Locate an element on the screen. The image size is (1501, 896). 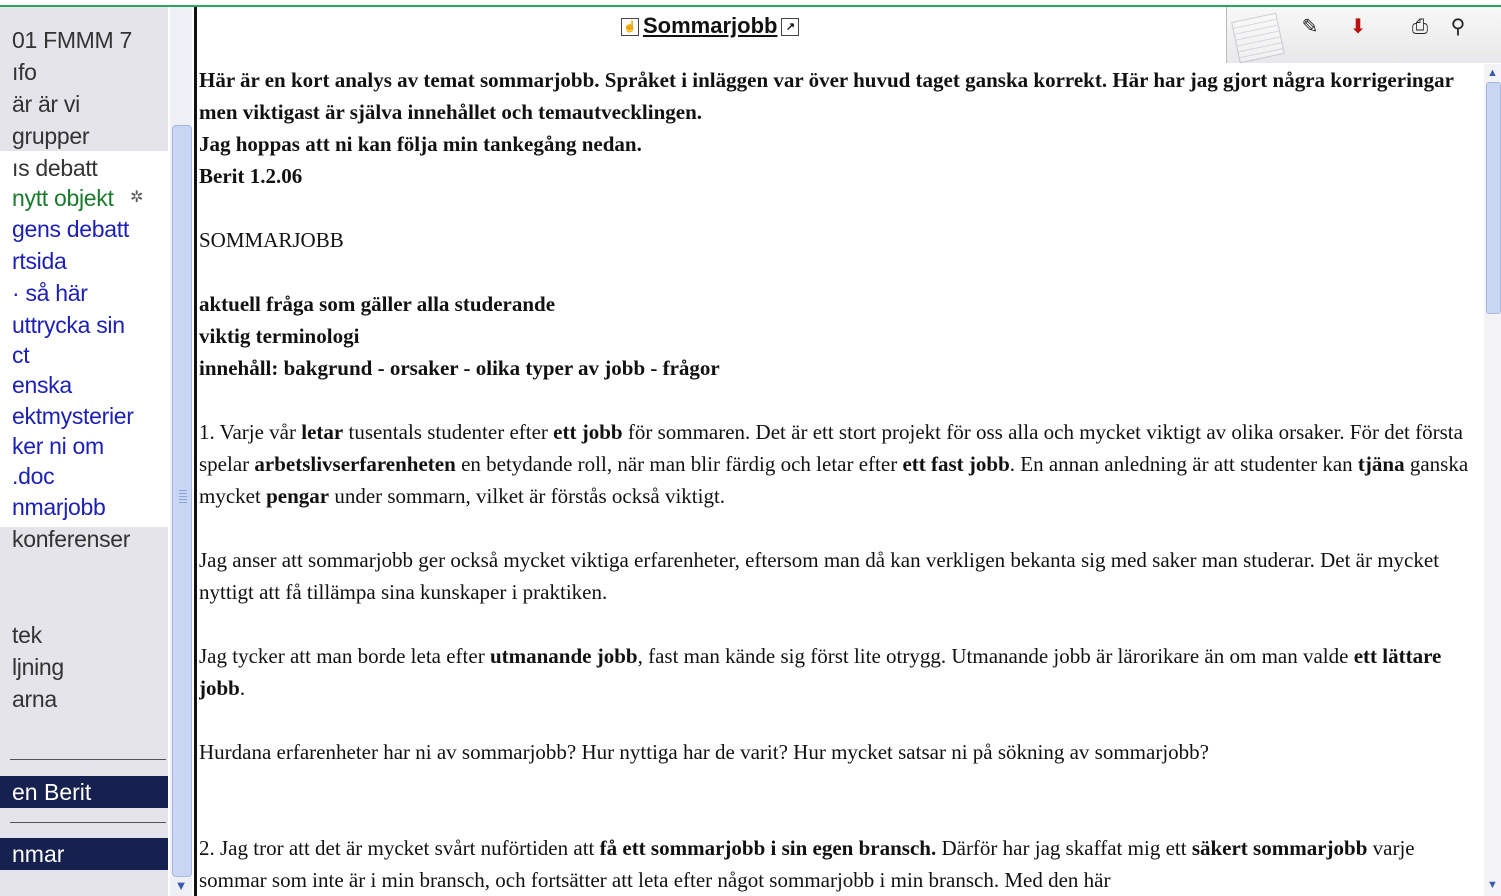
edit-icon: ✎ is located at coordinates (1310, 27).